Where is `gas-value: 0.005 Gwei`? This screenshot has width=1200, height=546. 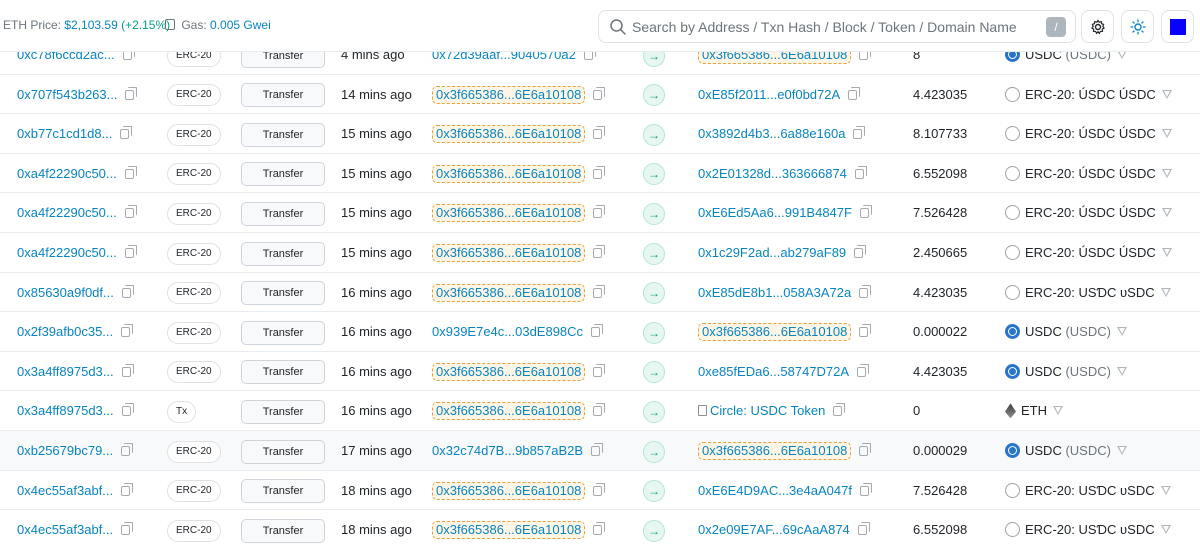 gas-value: 0.005 Gwei is located at coordinates (240, 25).